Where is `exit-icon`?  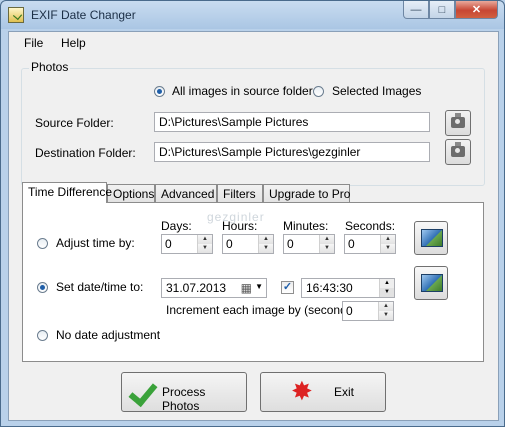
exit-icon is located at coordinates (303, 391).